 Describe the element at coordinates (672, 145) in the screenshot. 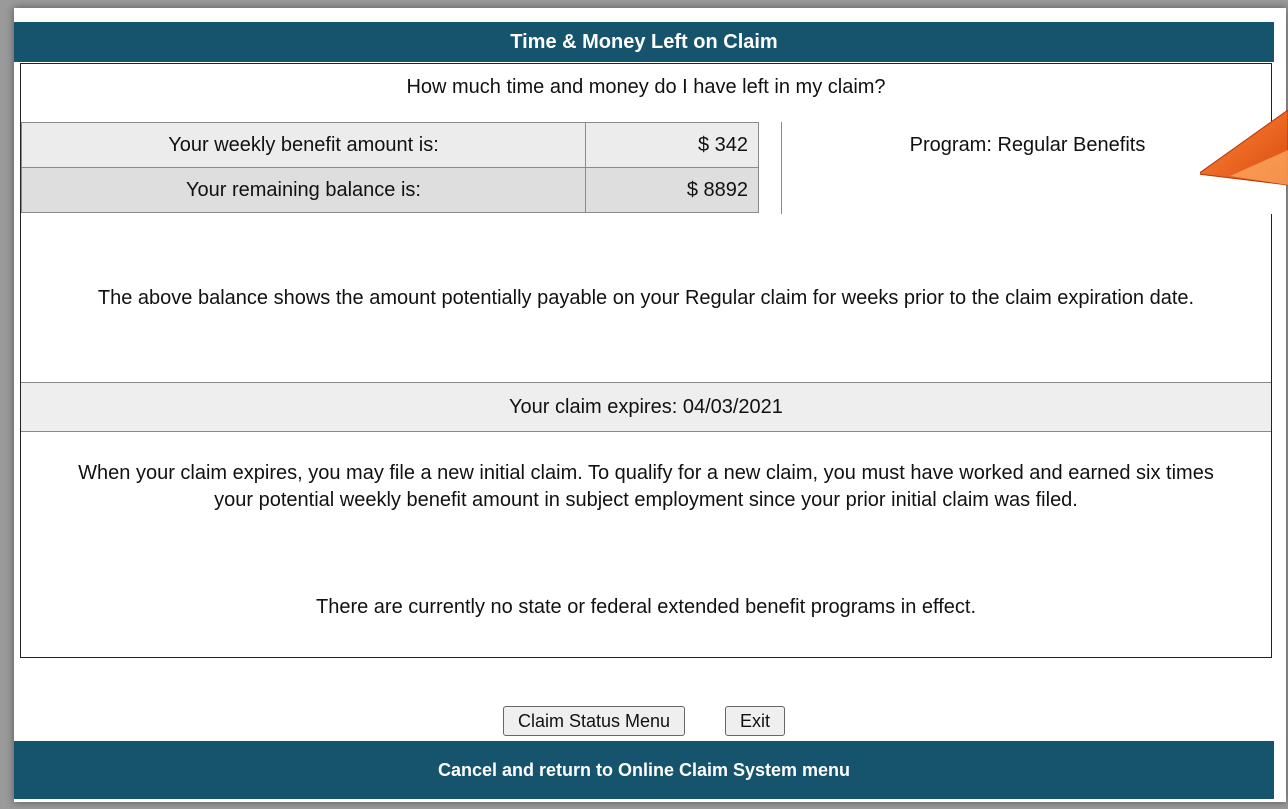

I see `weekly-benefit-value: $ 342` at that location.